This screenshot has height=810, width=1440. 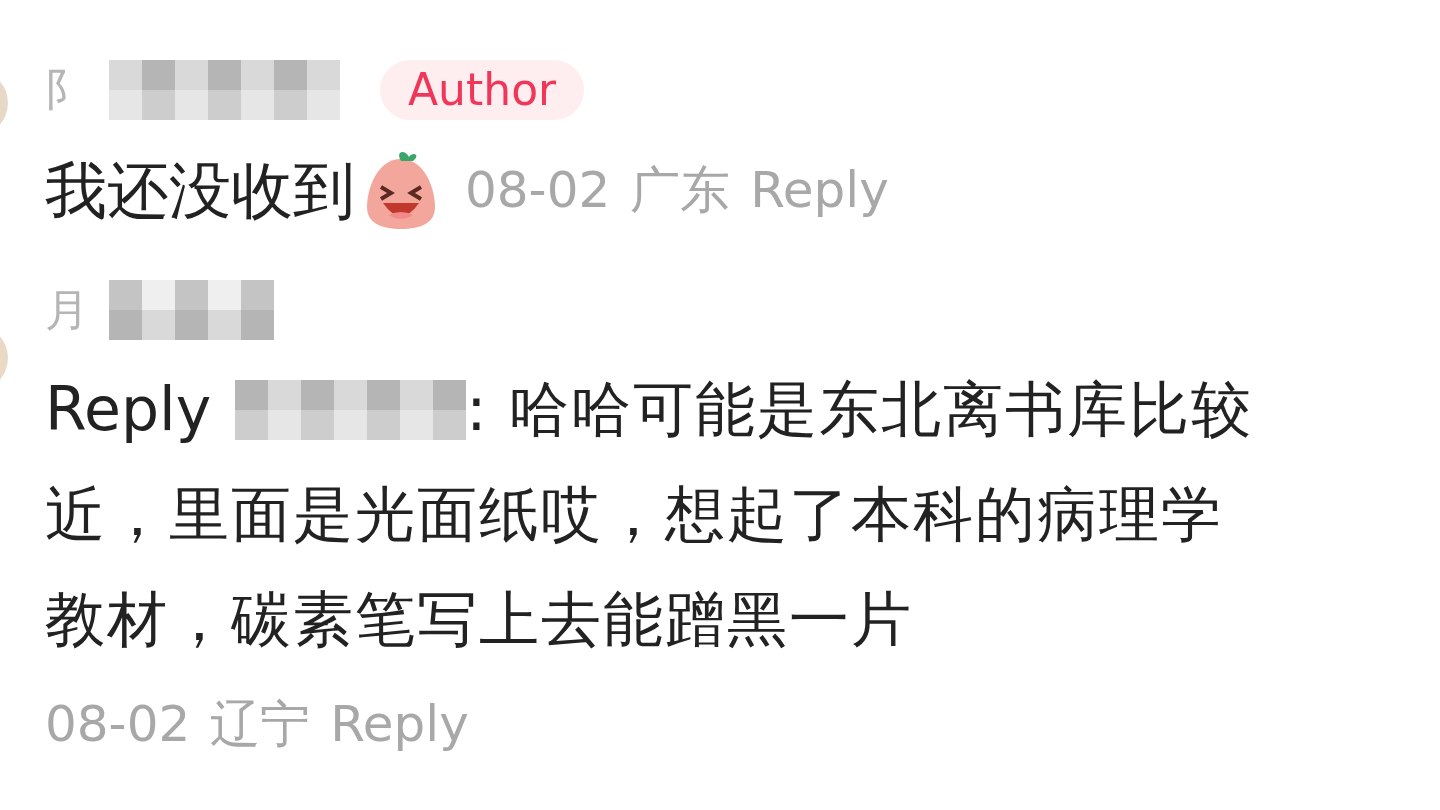 I want to click on comment-text: 我还没收到, so click(x=200, y=190).